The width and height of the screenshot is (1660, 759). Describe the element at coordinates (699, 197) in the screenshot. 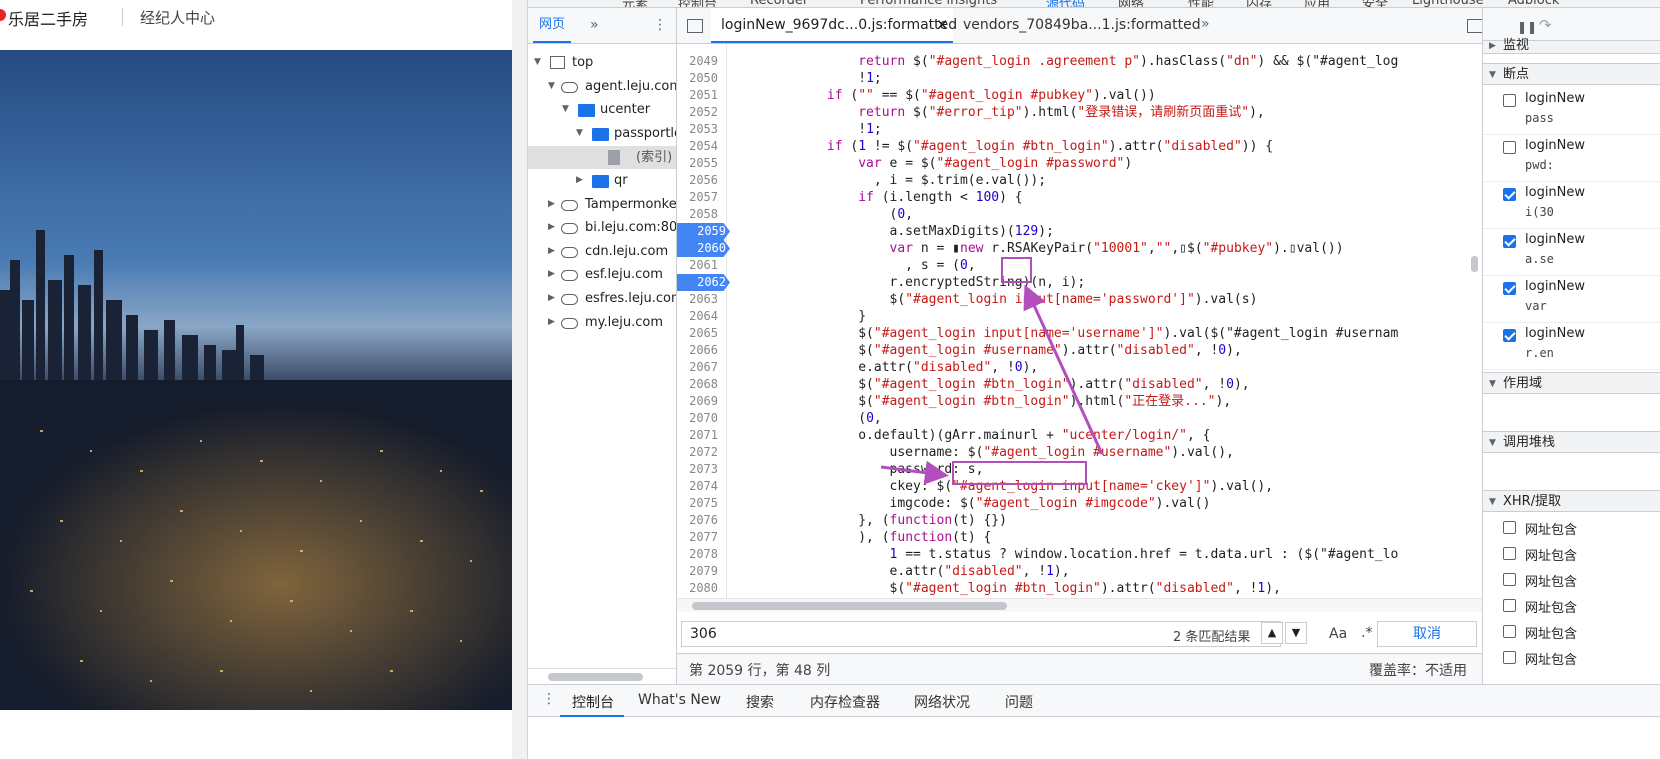

I see `line-number: 2057` at that location.